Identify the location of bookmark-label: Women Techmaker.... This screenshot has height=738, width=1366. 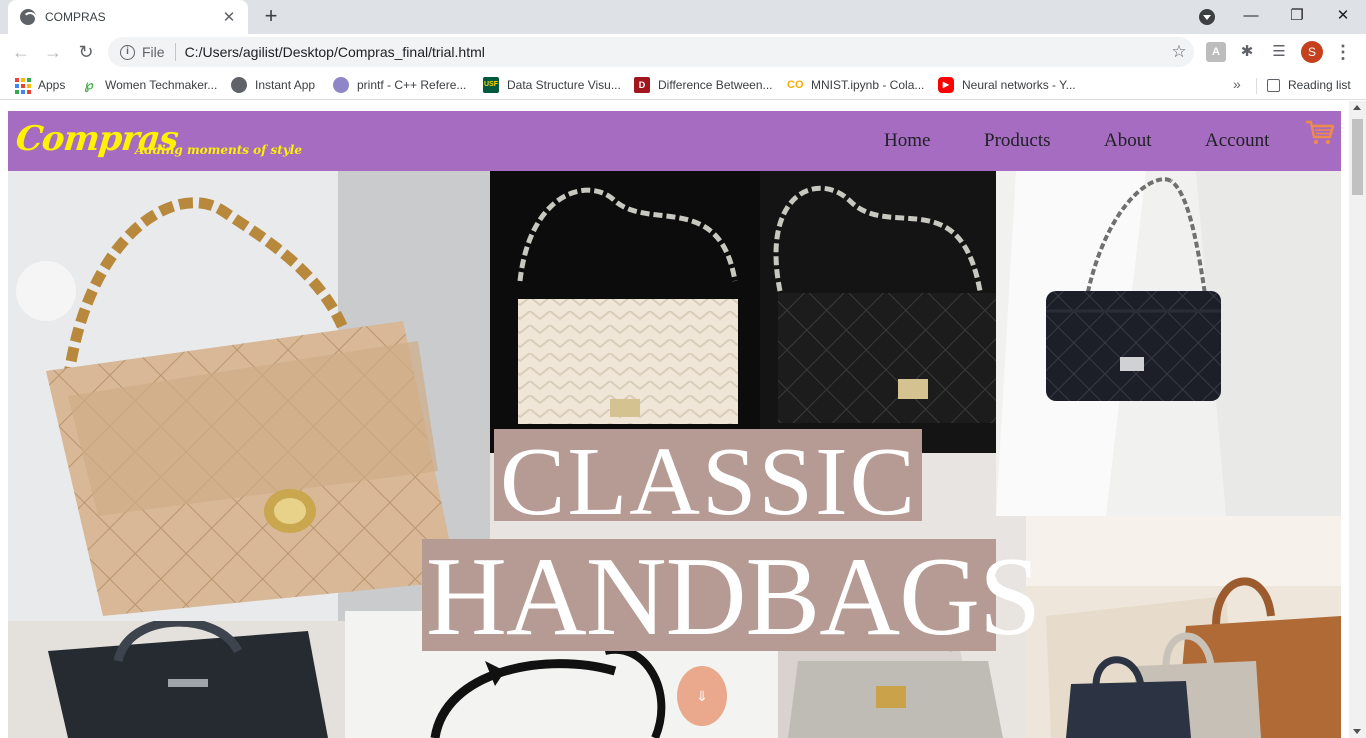
(161, 85).